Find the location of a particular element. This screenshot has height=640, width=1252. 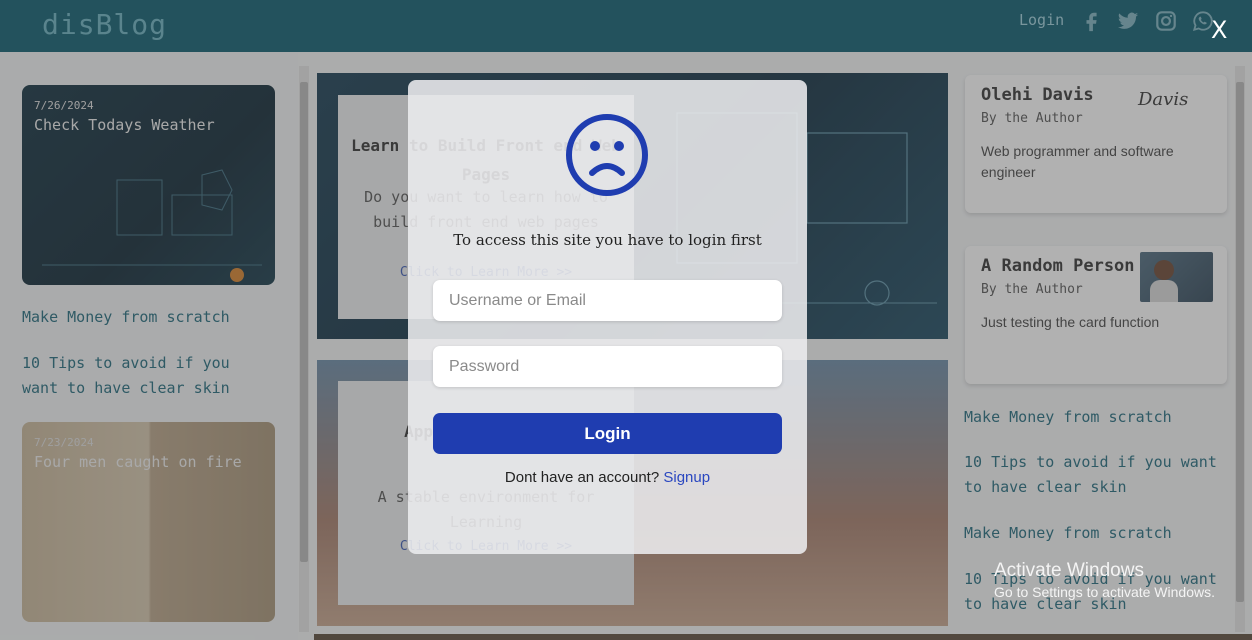

close-modal-button: X is located at coordinates (1219, 30).